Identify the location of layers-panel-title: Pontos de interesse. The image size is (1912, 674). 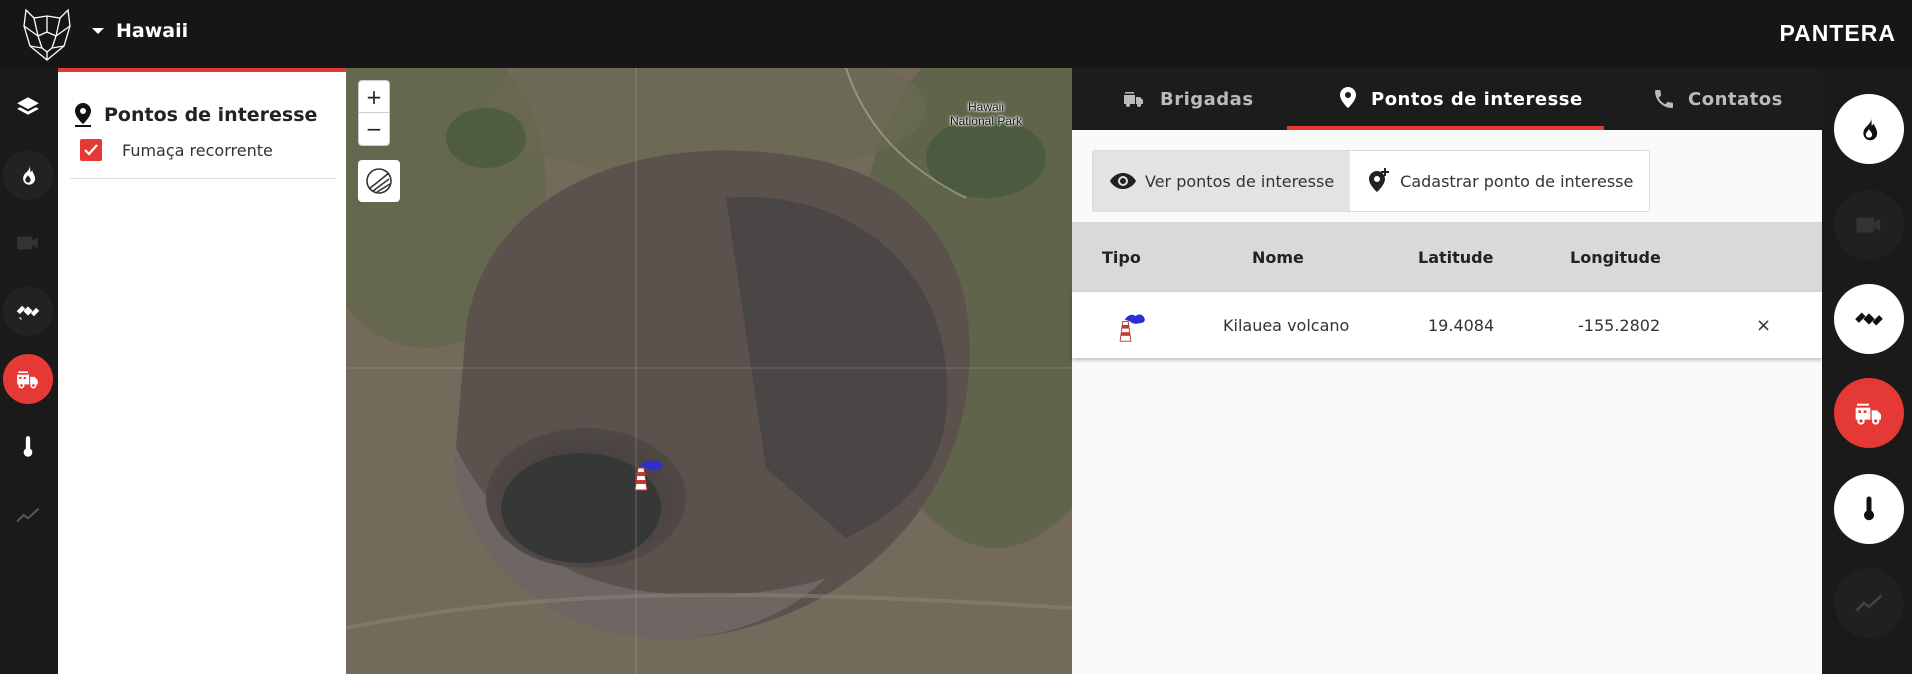
(194, 115).